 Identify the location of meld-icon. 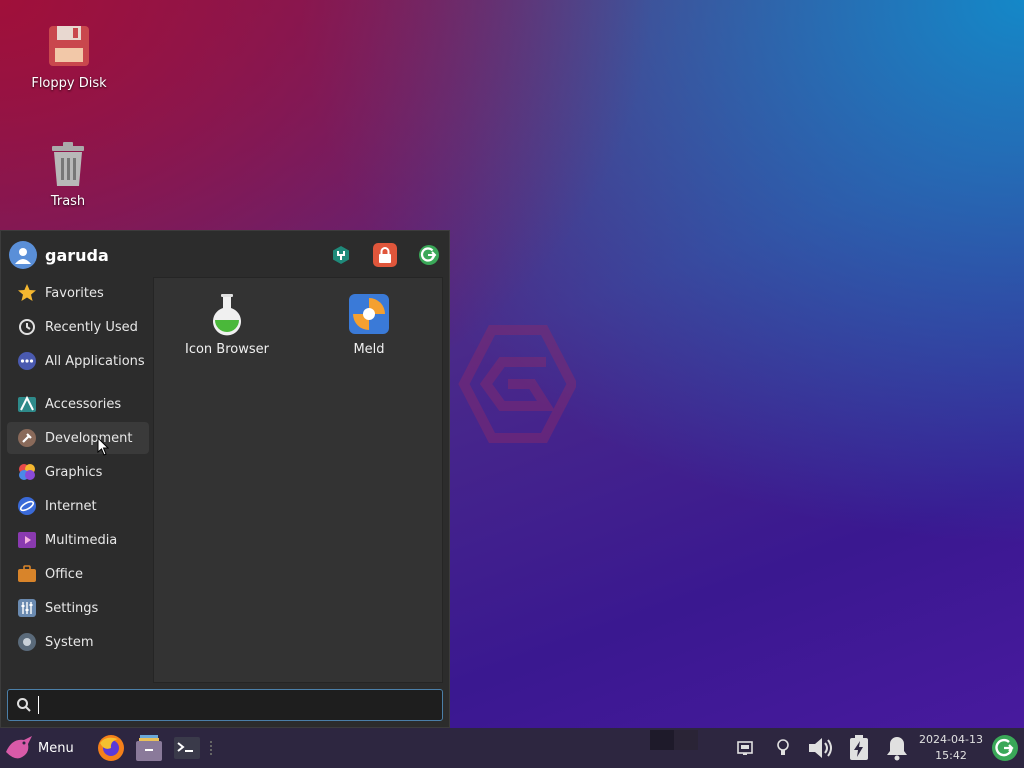
(369, 314).